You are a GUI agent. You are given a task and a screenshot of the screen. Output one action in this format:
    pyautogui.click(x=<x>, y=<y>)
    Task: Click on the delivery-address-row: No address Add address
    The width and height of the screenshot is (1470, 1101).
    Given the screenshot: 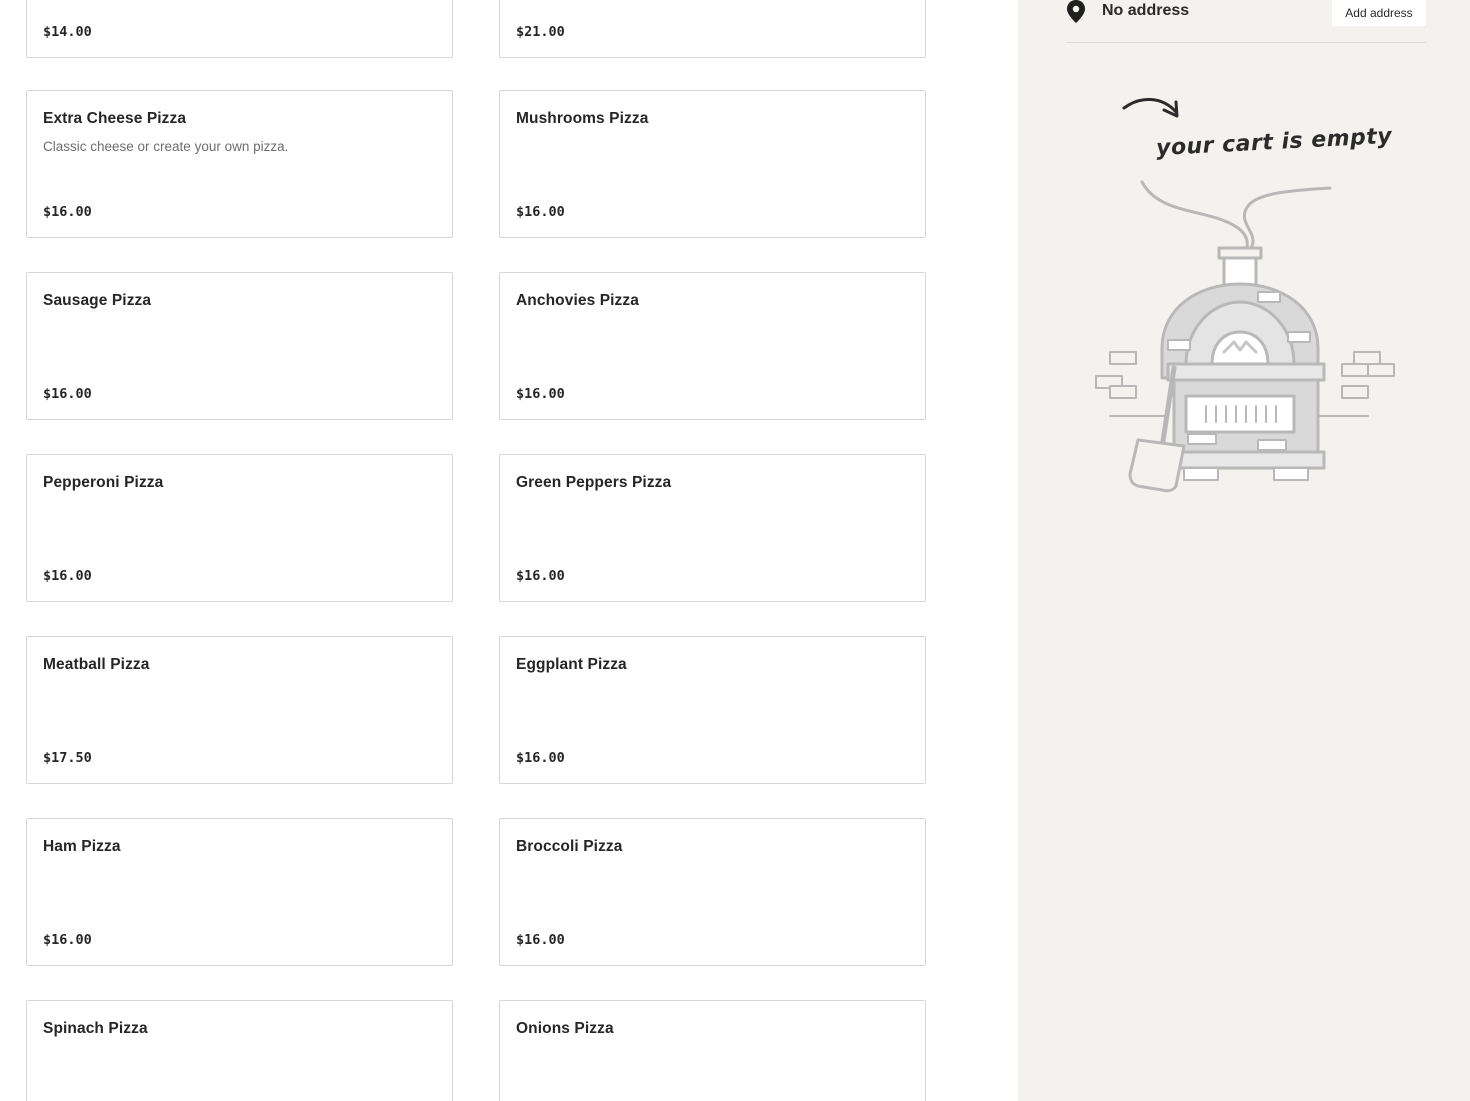 What is the action you would take?
    pyautogui.click(x=1246, y=21)
    